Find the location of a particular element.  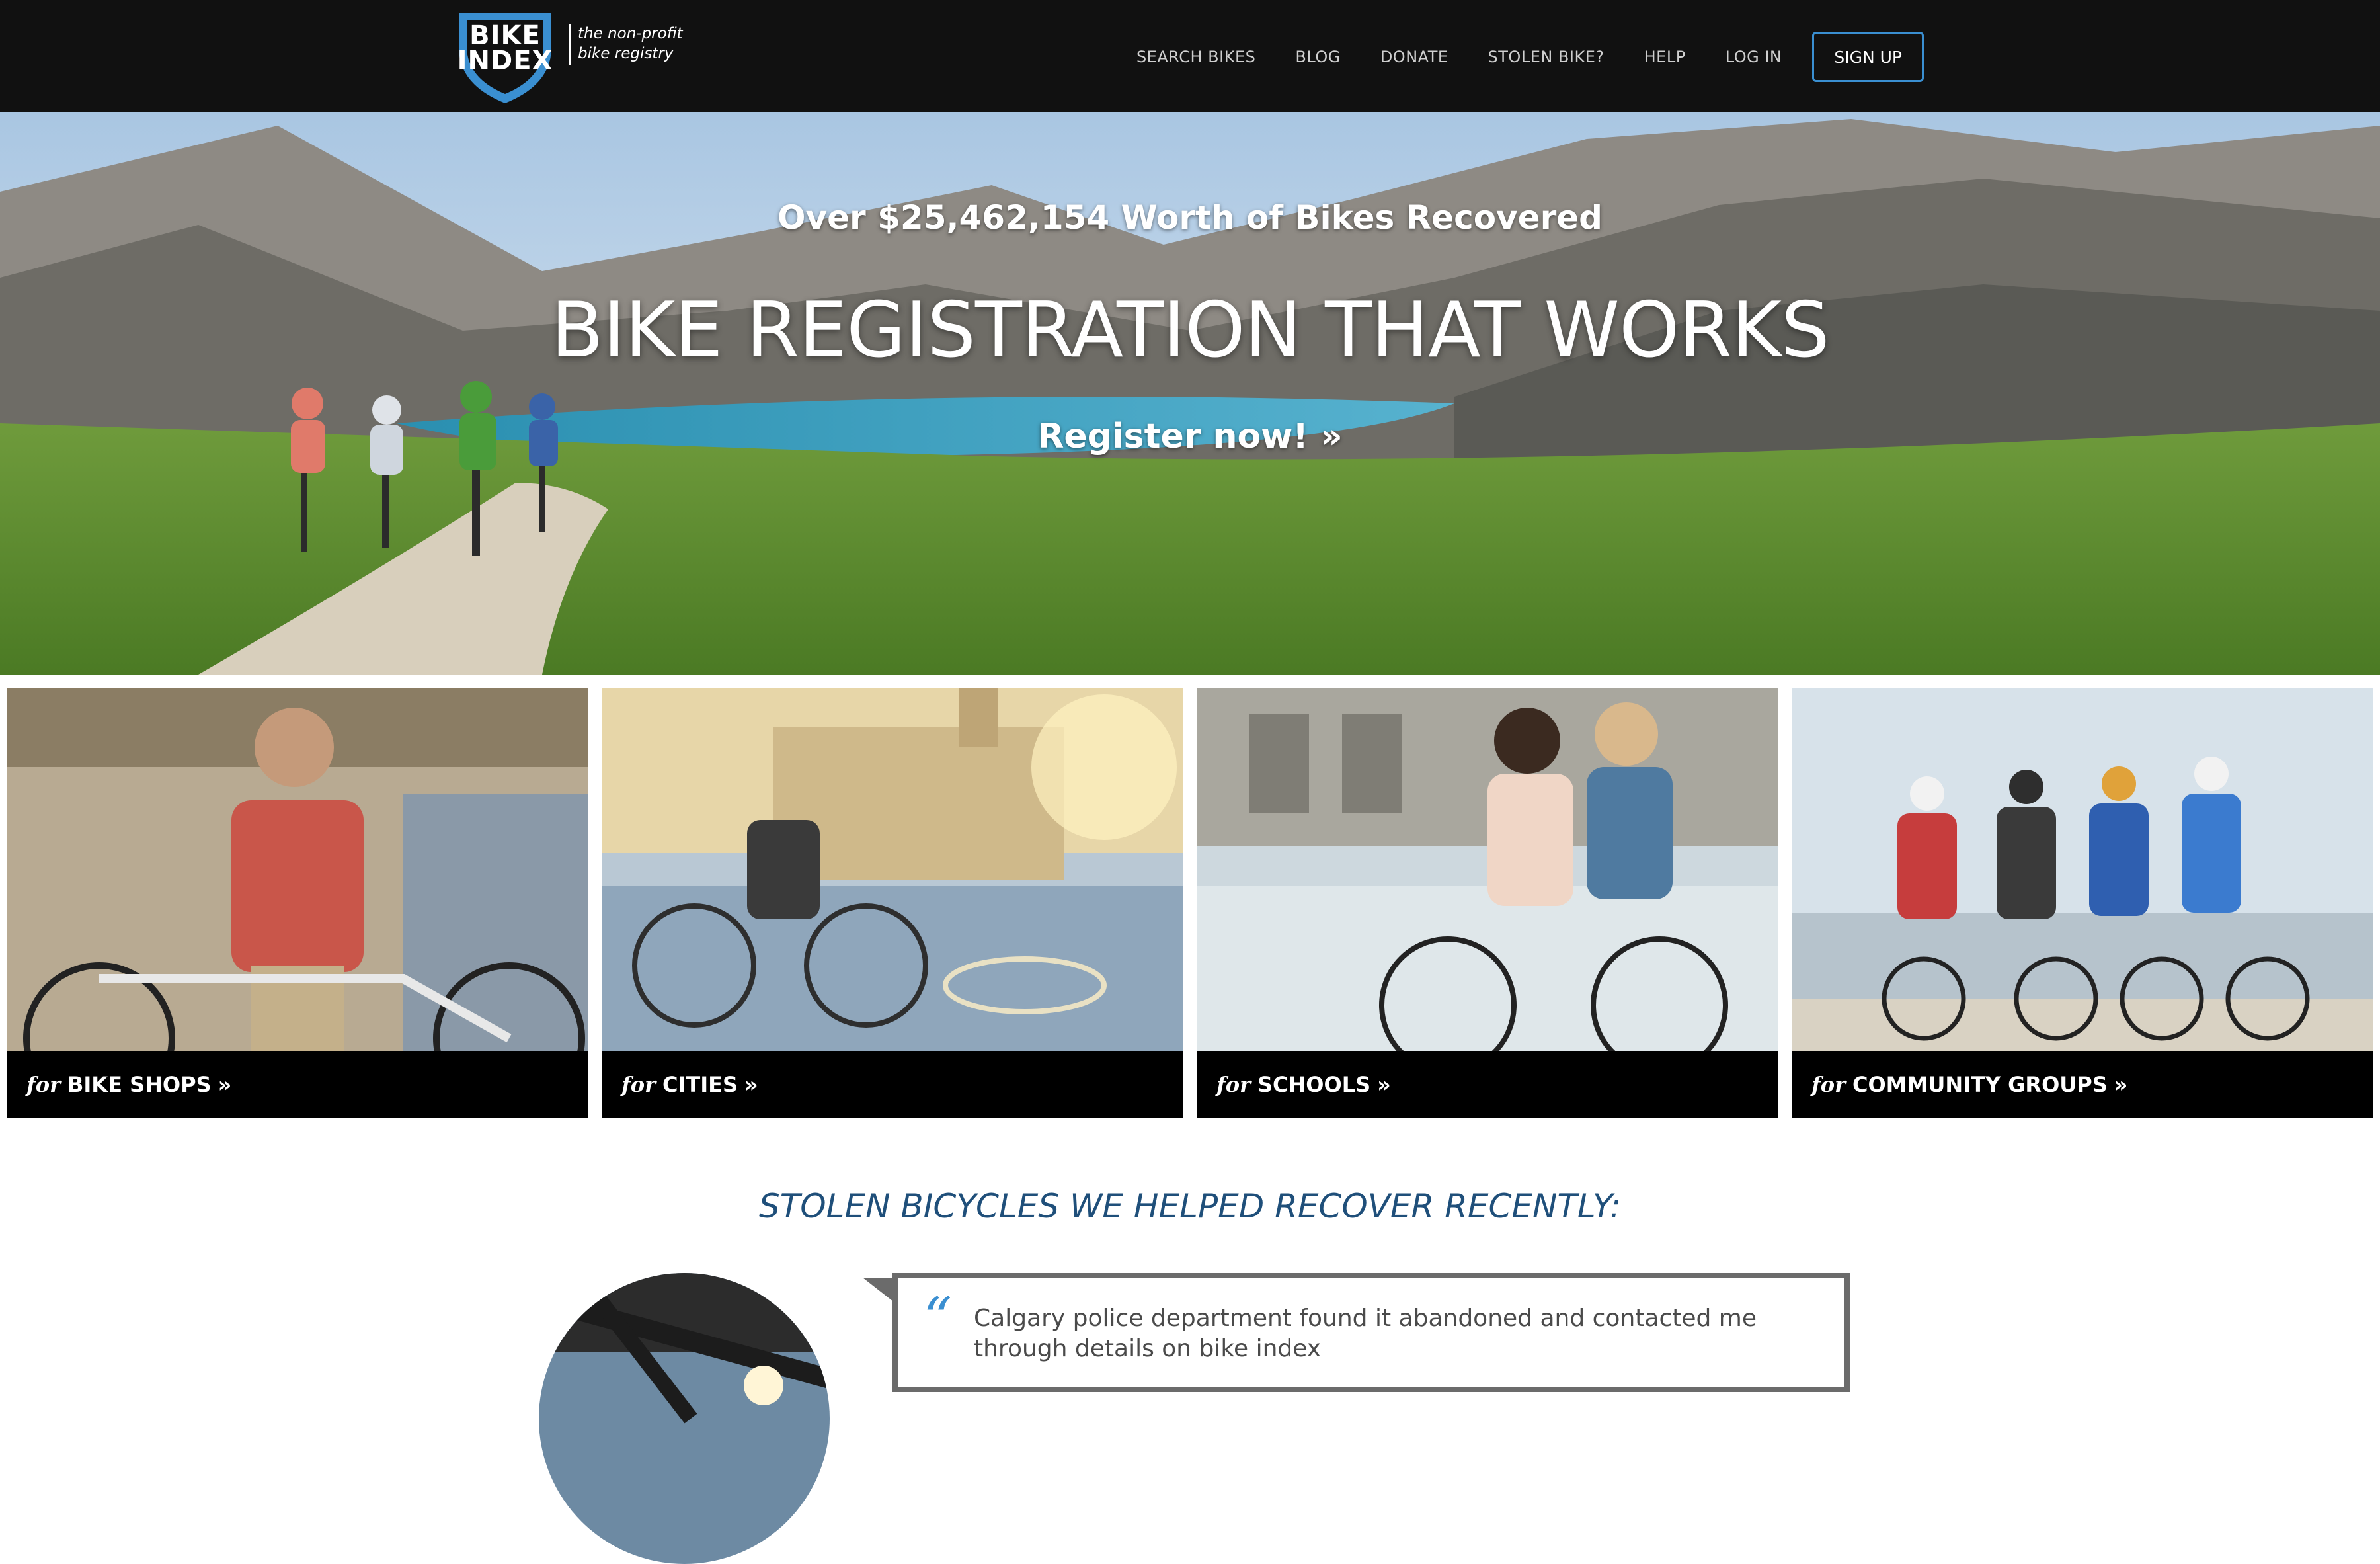

tile-label: CITIES is located at coordinates (700, 1084).